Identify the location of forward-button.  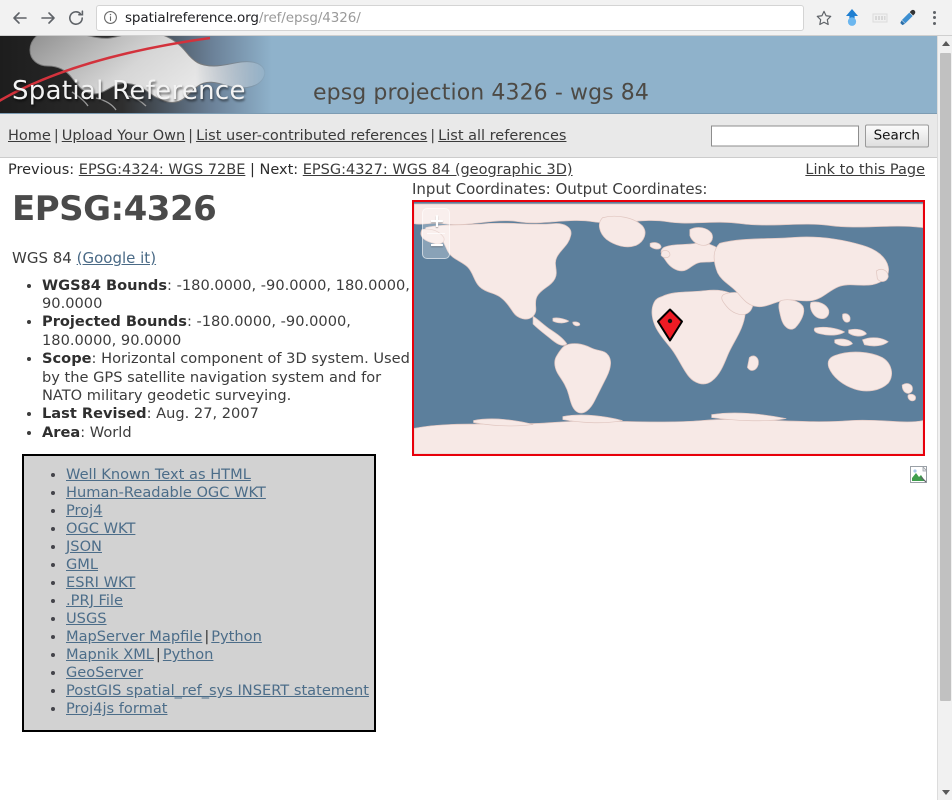
(48, 18).